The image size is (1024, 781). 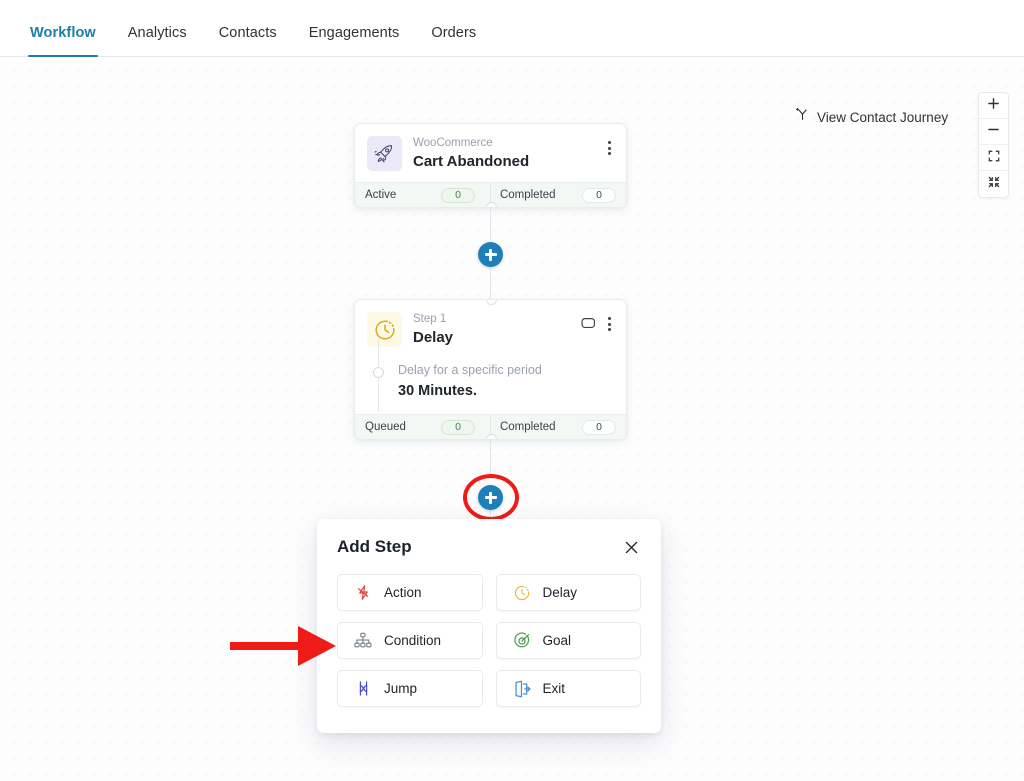 What do you see at coordinates (560, 592) in the screenshot?
I see `add-step-option-delay-label: Delay` at bounding box center [560, 592].